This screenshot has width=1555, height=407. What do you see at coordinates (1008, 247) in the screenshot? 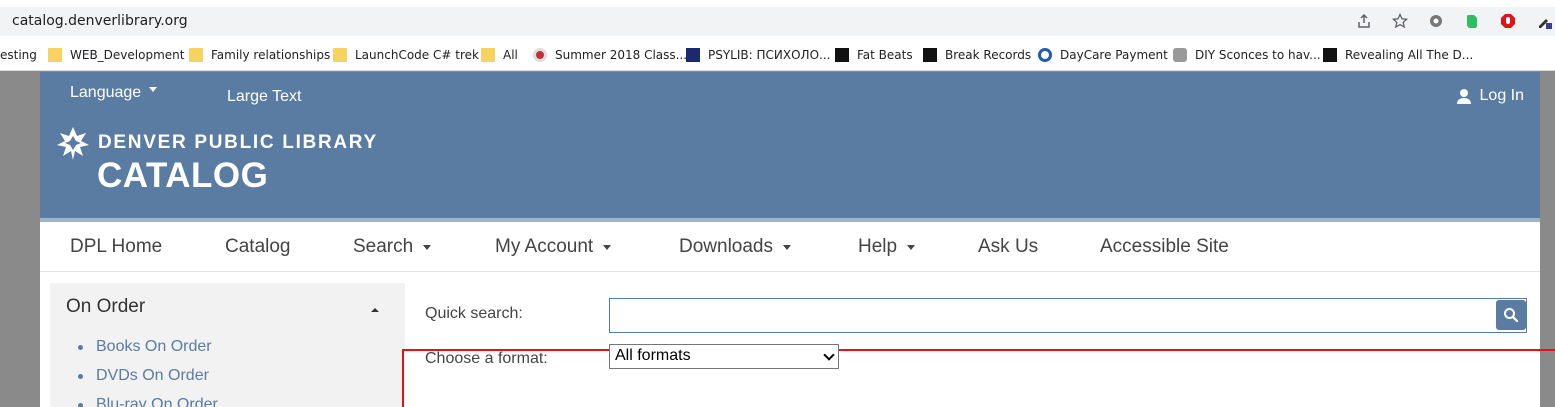
I see `nav-ask-us: Ask Us` at bounding box center [1008, 247].